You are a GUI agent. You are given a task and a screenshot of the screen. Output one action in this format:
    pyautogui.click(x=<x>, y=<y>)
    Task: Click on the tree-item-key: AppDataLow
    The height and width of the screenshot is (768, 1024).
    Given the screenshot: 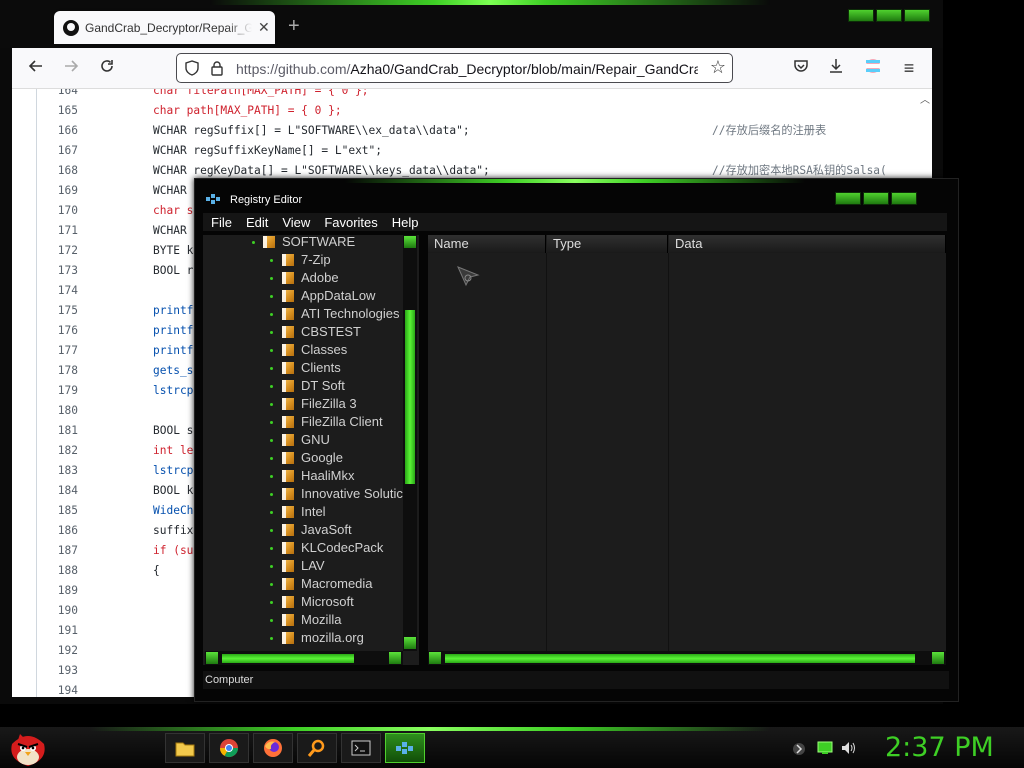 What is the action you would take?
    pyautogui.click(x=328, y=296)
    